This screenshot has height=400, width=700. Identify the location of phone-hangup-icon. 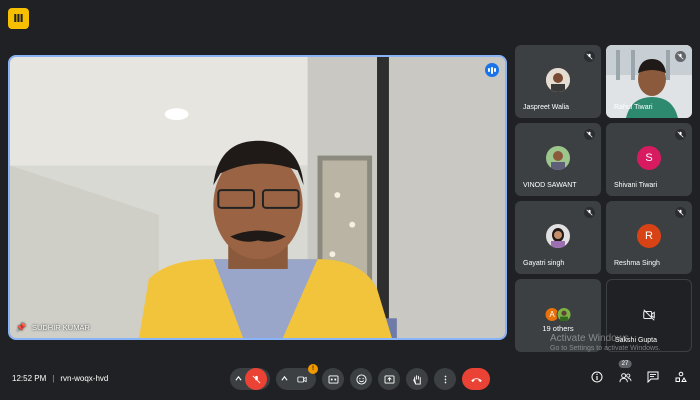
(476, 379).